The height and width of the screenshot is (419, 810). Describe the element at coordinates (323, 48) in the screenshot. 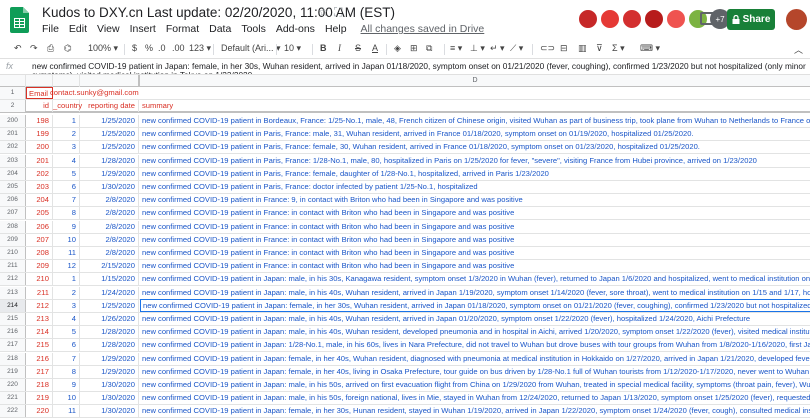

I see `bold-button: B` at that location.